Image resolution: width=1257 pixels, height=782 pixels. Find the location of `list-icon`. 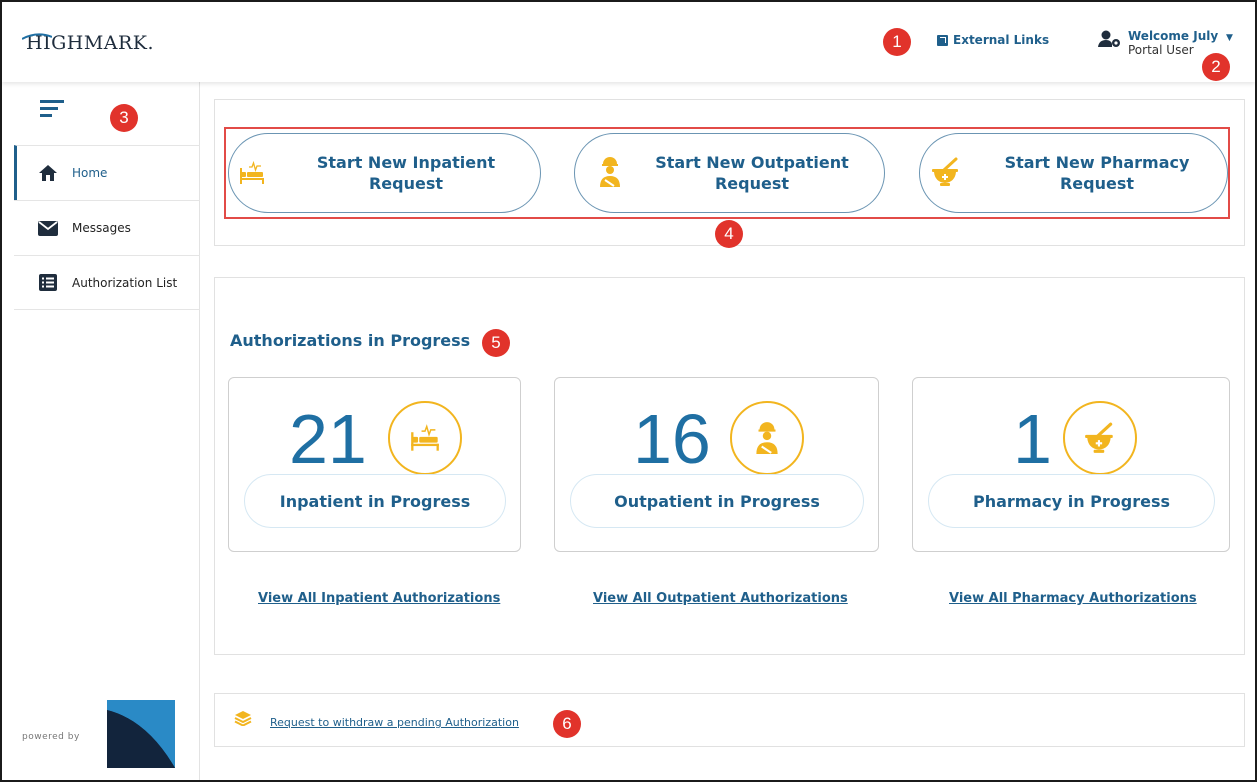

list-icon is located at coordinates (48, 282).